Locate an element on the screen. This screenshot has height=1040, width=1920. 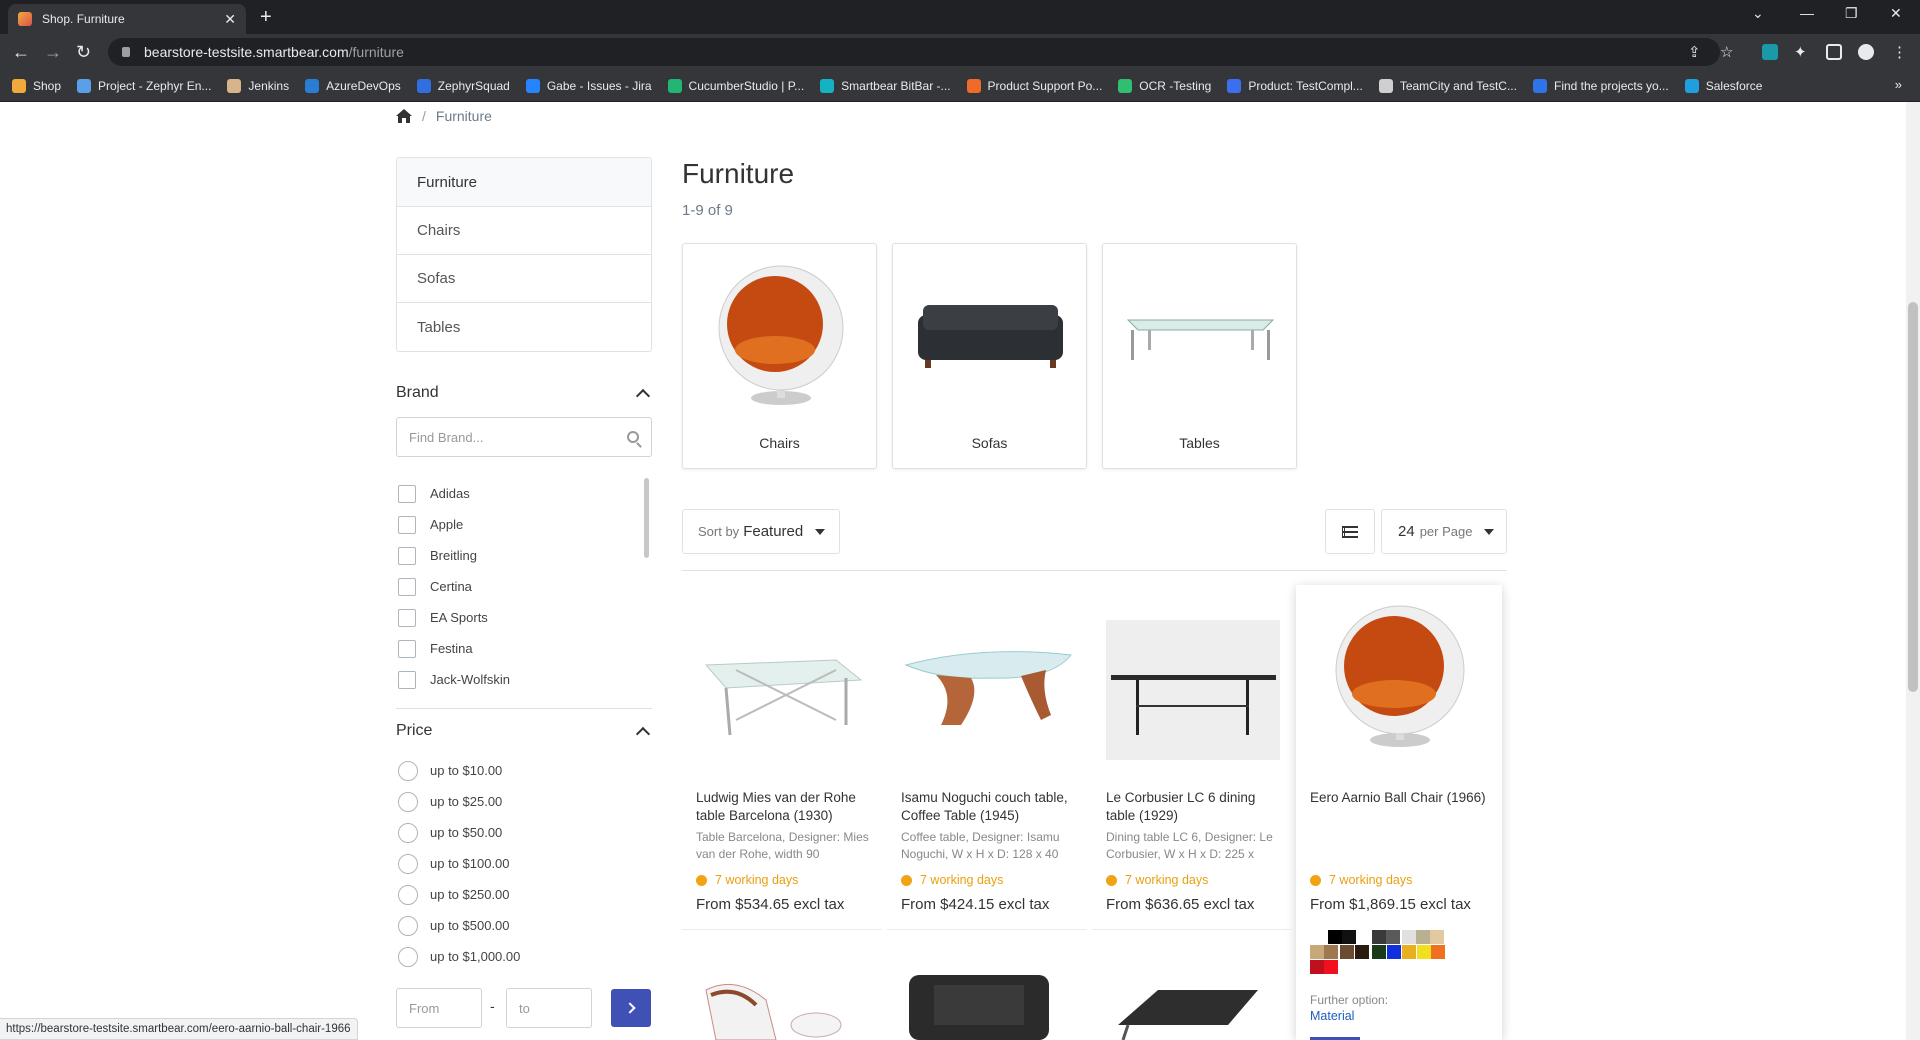
price-option: up to $10.00 is located at coordinates (459, 770).